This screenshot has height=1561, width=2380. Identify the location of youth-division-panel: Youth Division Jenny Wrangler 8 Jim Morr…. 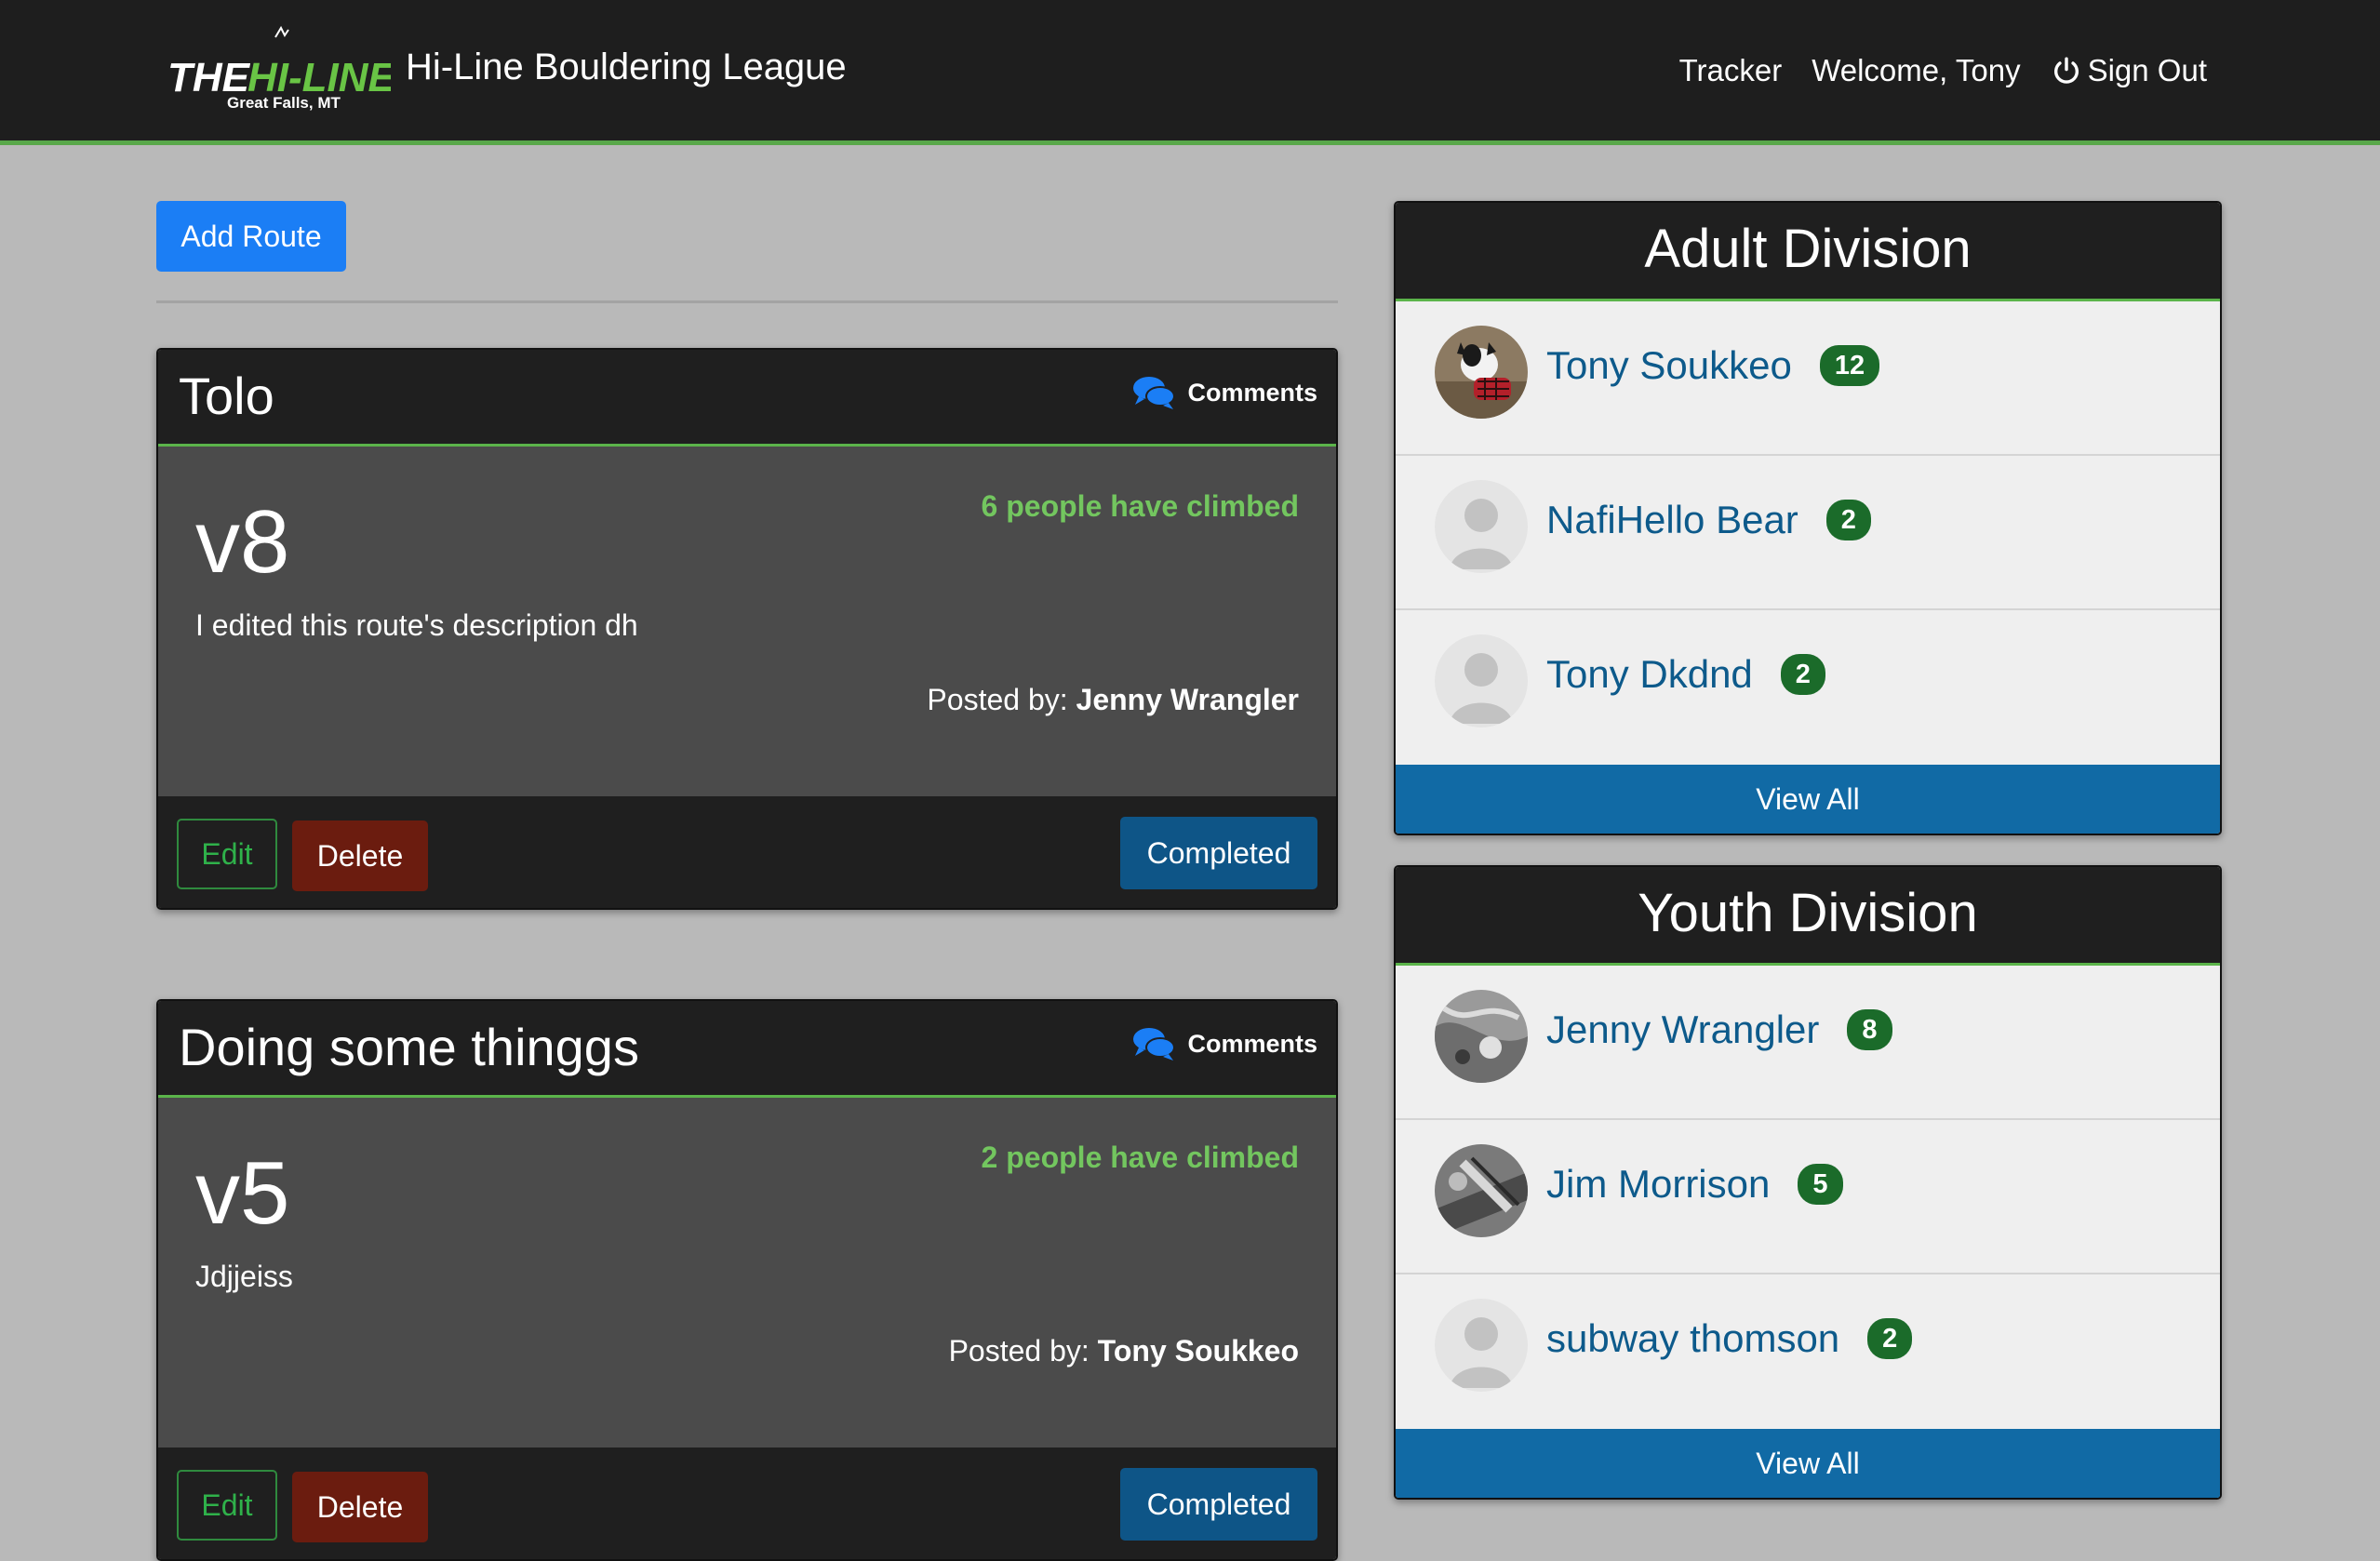
(1808, 1182).